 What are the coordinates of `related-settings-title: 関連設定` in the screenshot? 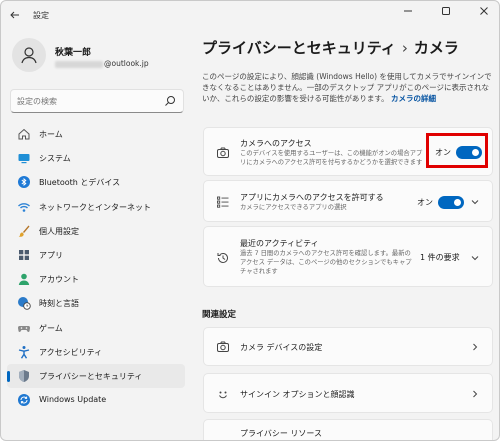 It's located at (219, 315).